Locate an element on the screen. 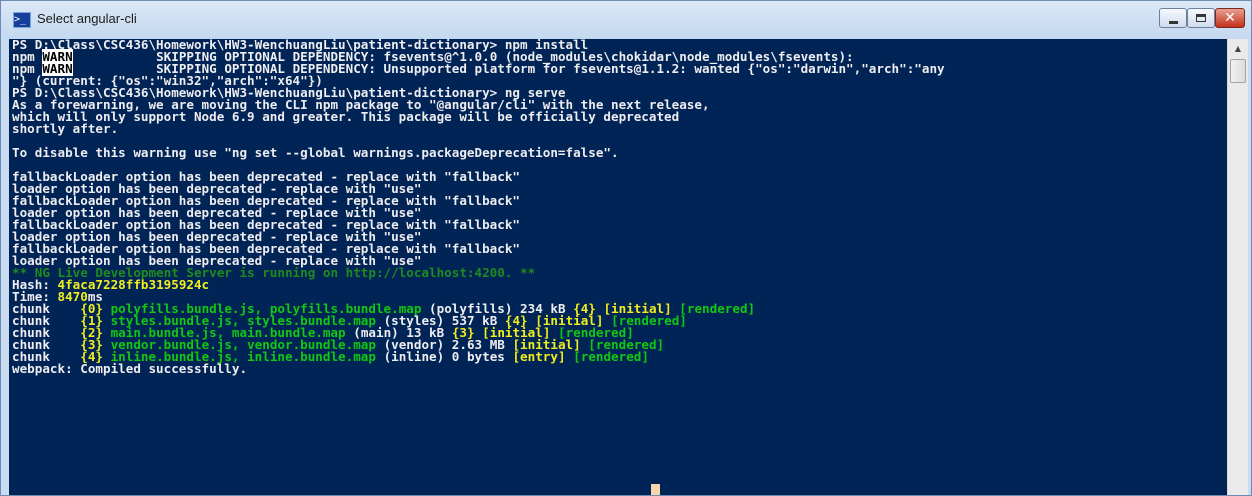 The image size is (1252, 496). console-line: Hash: 4faca7228ffb3195924c is located at coordinates (478, 284).